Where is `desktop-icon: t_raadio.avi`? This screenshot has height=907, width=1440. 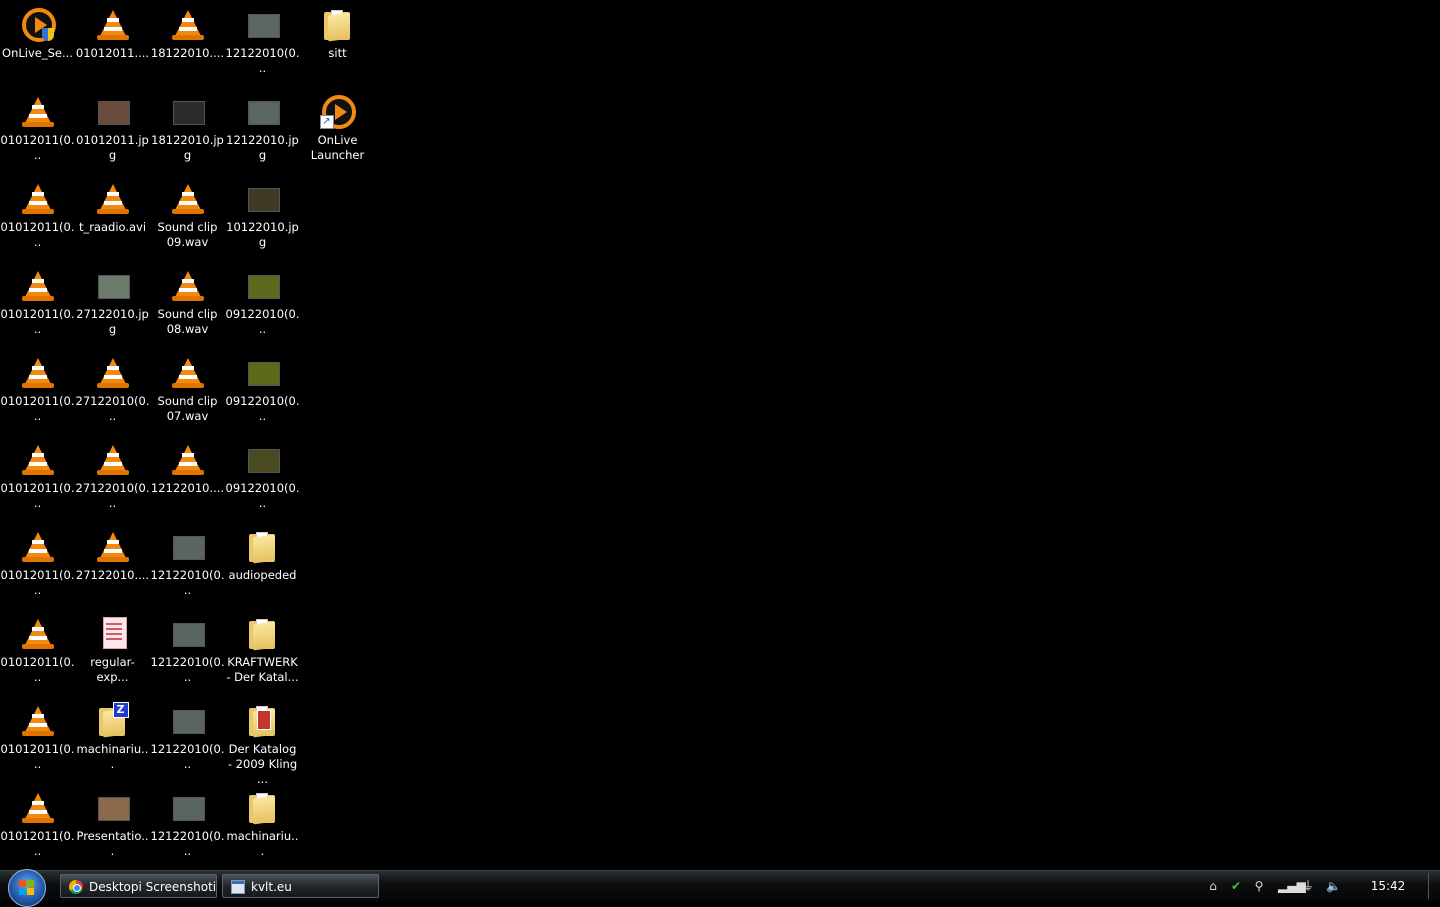
desktop-icon: t_raadio.avi is located at coordinates (112, 206).